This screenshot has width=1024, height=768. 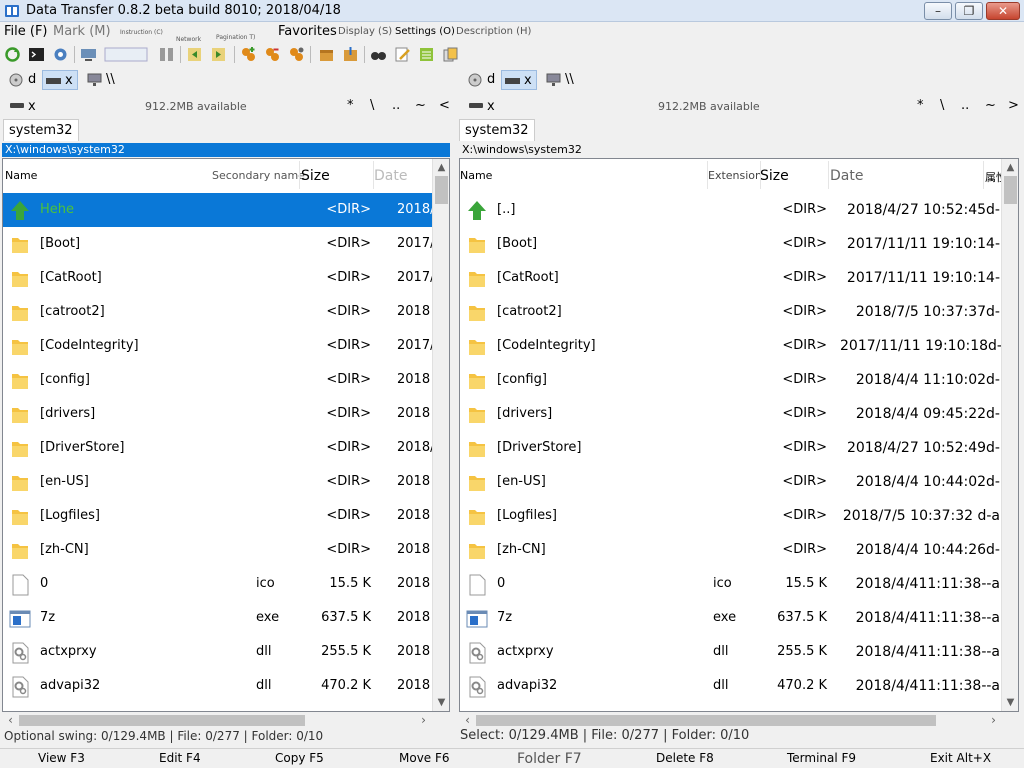 I want to click on nav-forward: >, so click(x=1013, y=105).